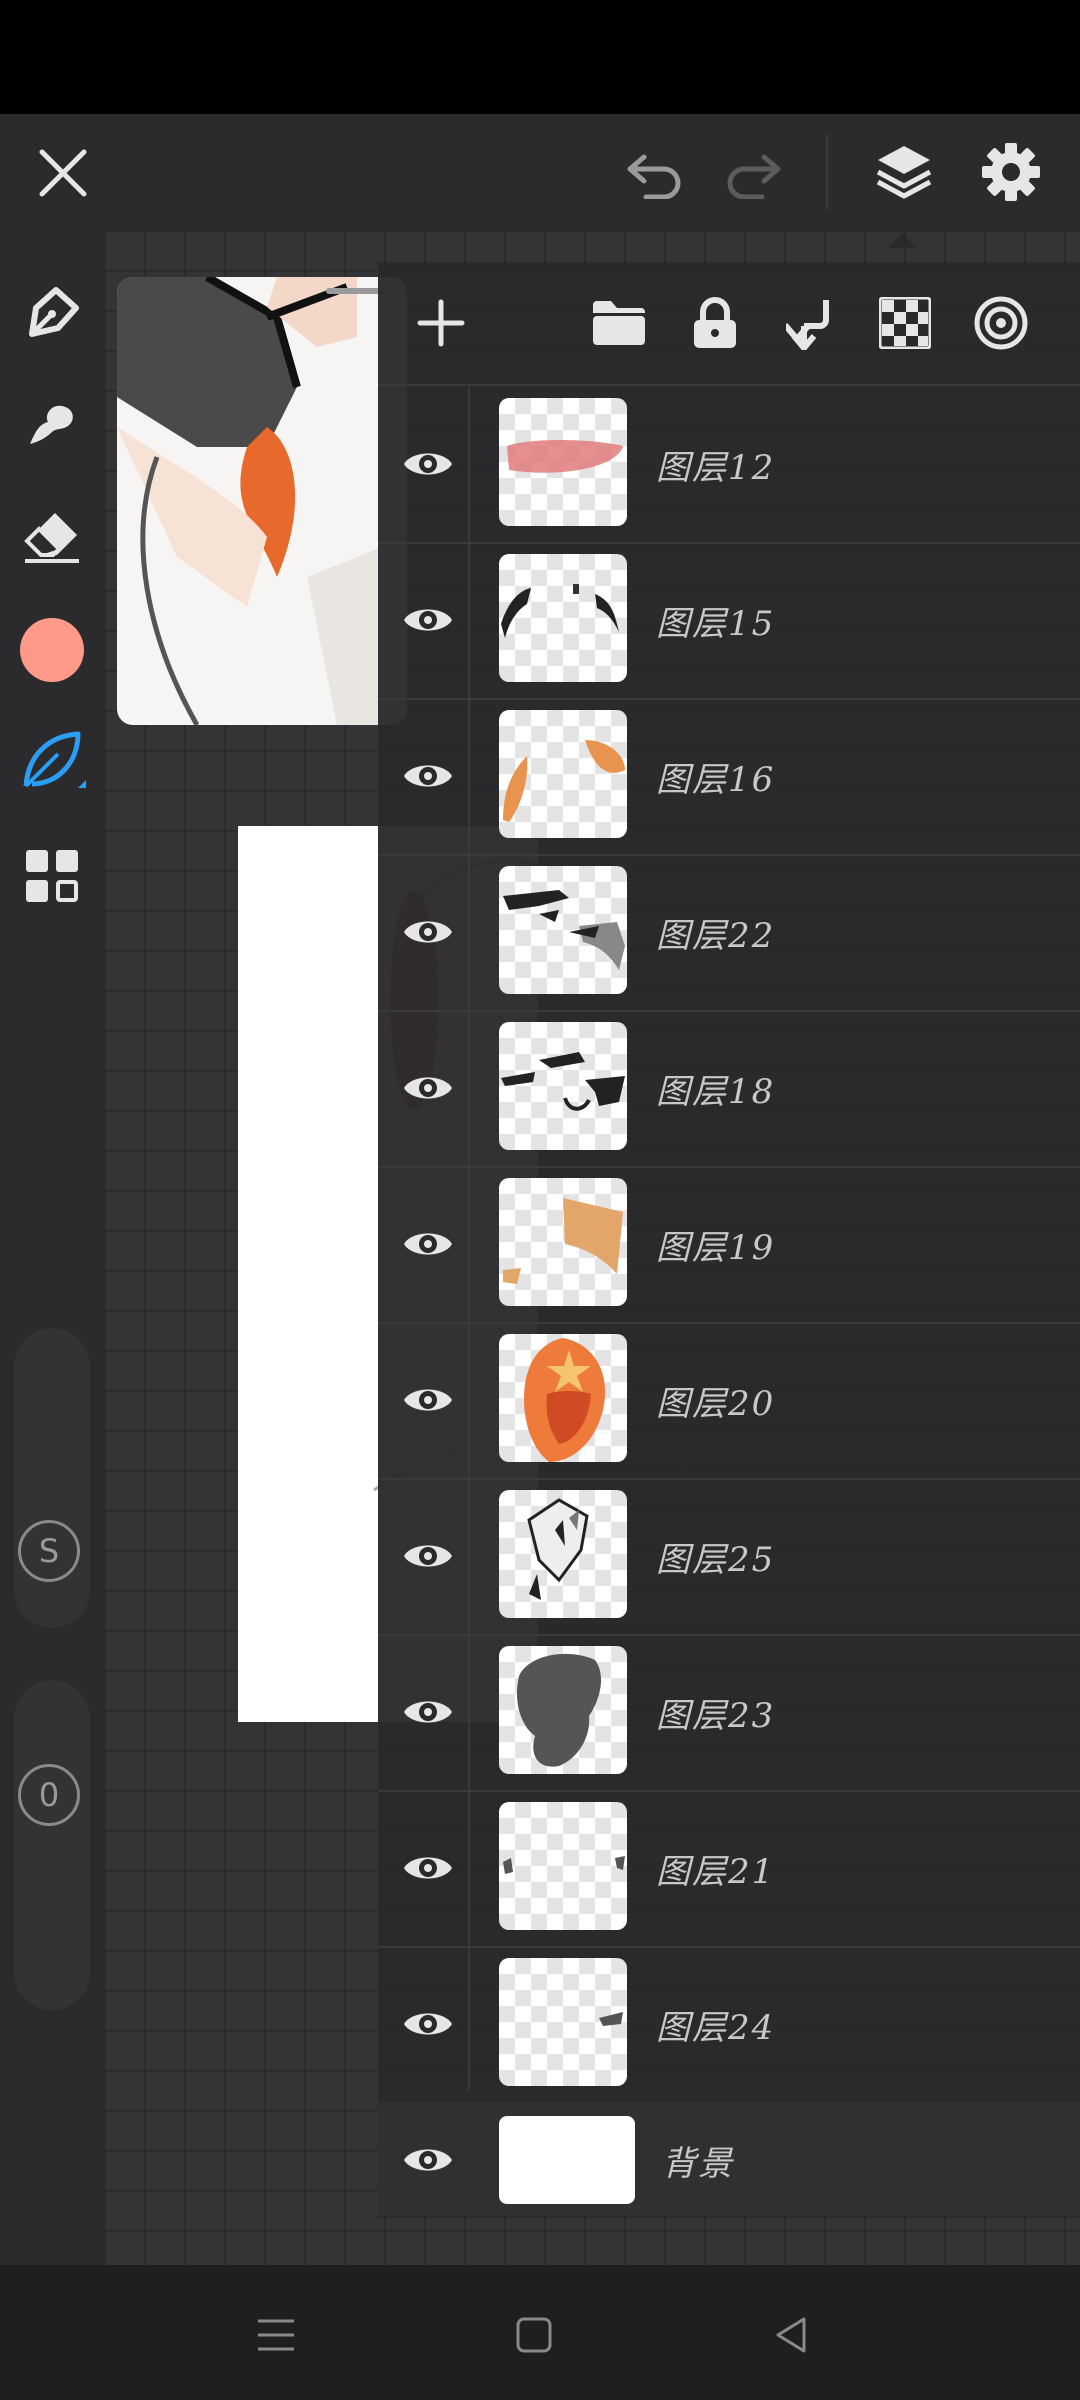  Describe the element at coordinates (52, 424) in the screenshot. I see `smudge-icon` at that location.